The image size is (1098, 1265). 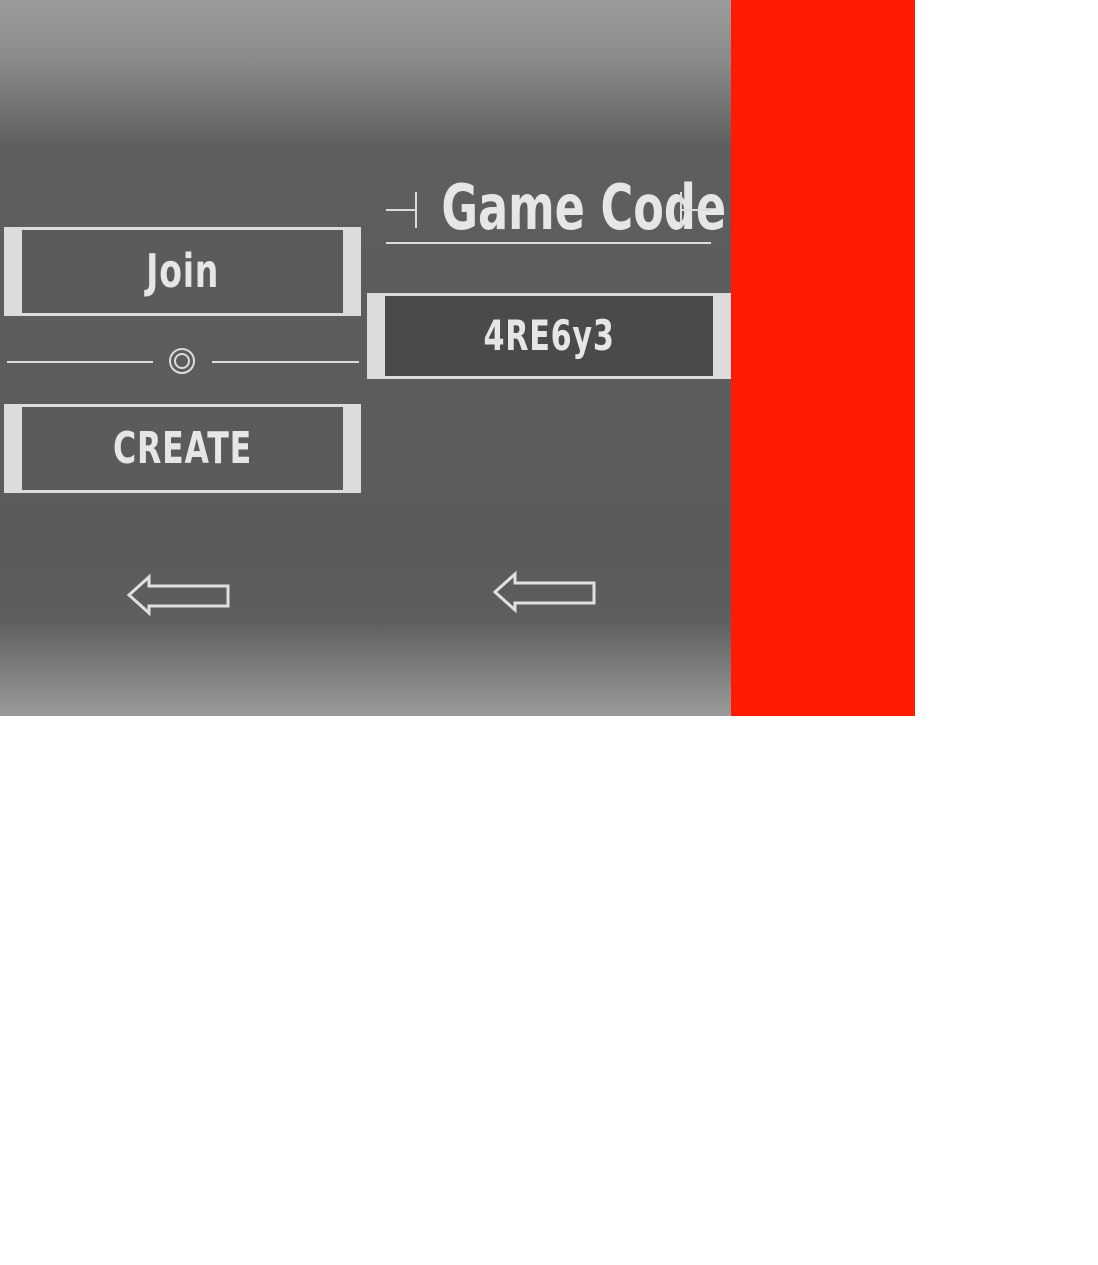 I want to click on create-button-label: CREATE, so click(x=182, y=448).